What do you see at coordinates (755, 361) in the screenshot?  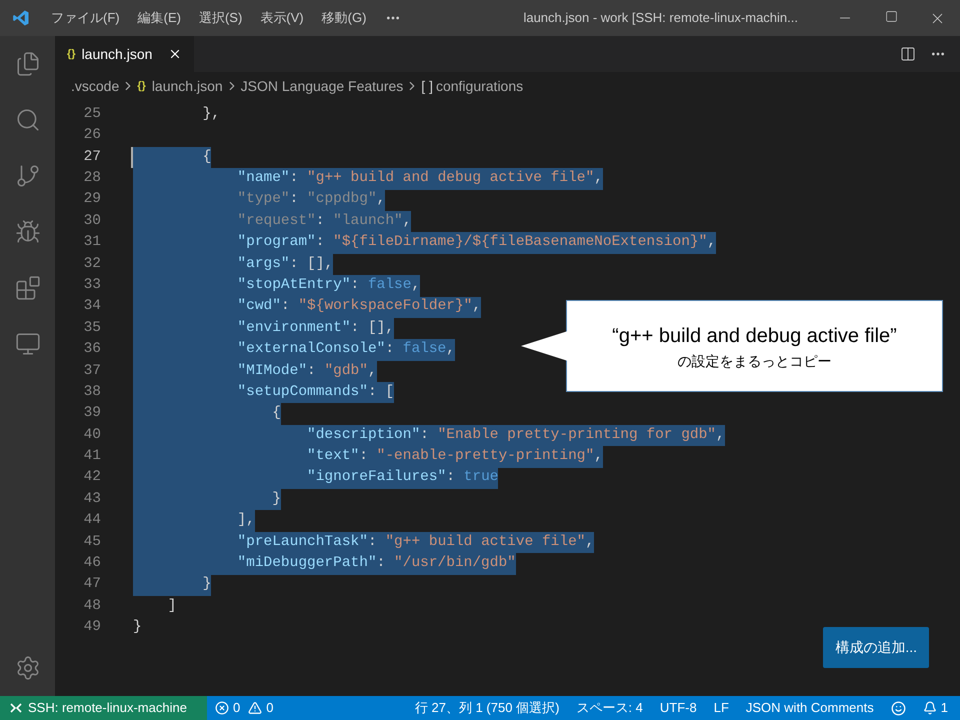 I see `callout-text: の設定をまるっとコピー` at bounding box center [755, 361].